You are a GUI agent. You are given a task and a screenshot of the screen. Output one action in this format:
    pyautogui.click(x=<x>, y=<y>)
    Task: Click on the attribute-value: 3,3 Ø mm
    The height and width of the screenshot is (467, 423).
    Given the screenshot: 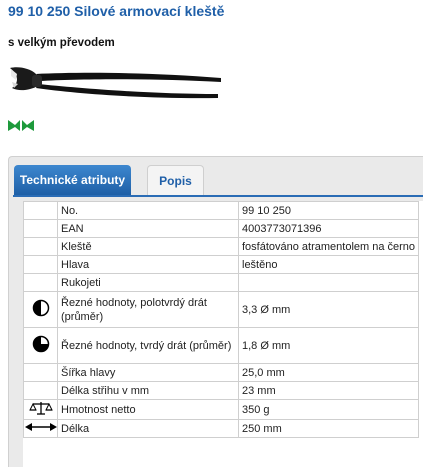 What is the action you would take?
    pyautogui.click(x=328, y=309)
    